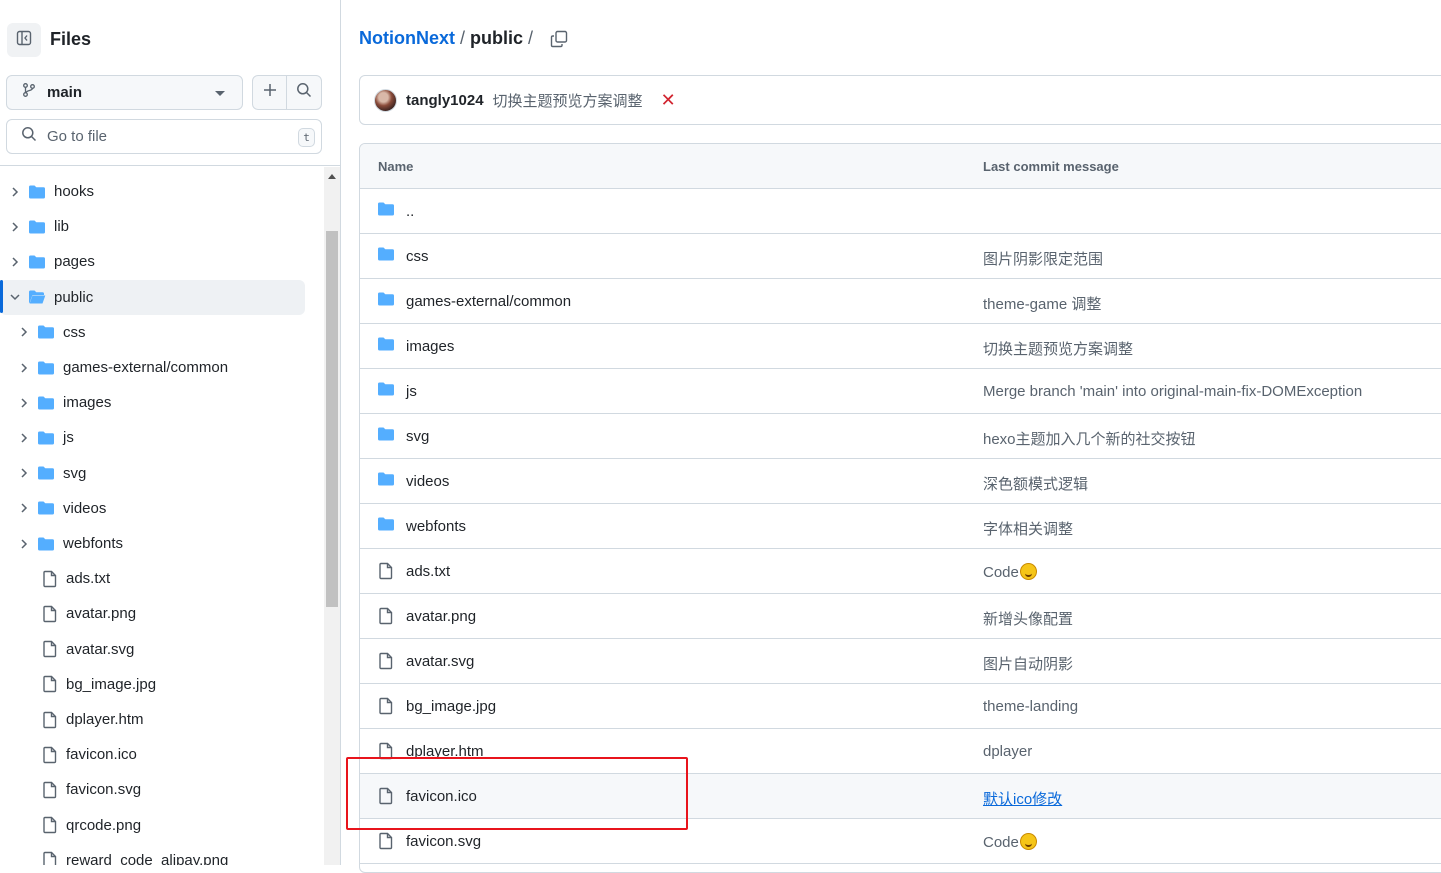 The image size is (1441, 873). I want to click on table-row: avatar.svg 图片自动阴影, so click(900, 661).